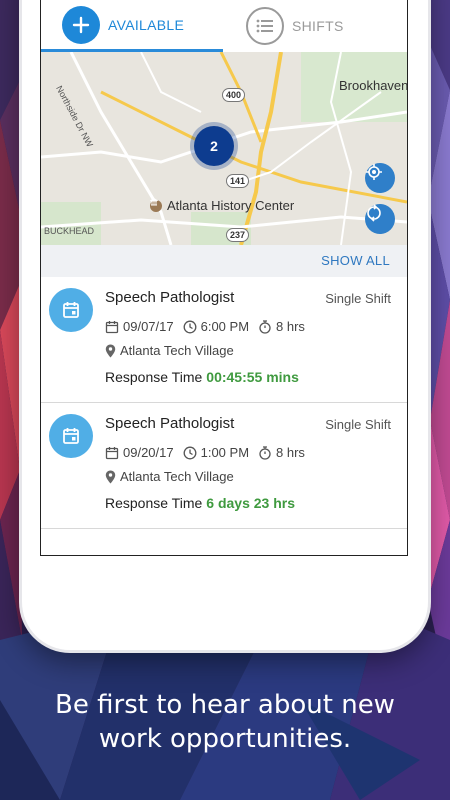 This screenshot has width=450, height=800. I want to click on job-meta: 09/20/17 1:00 PM 8 hrs, so click(205, 452).